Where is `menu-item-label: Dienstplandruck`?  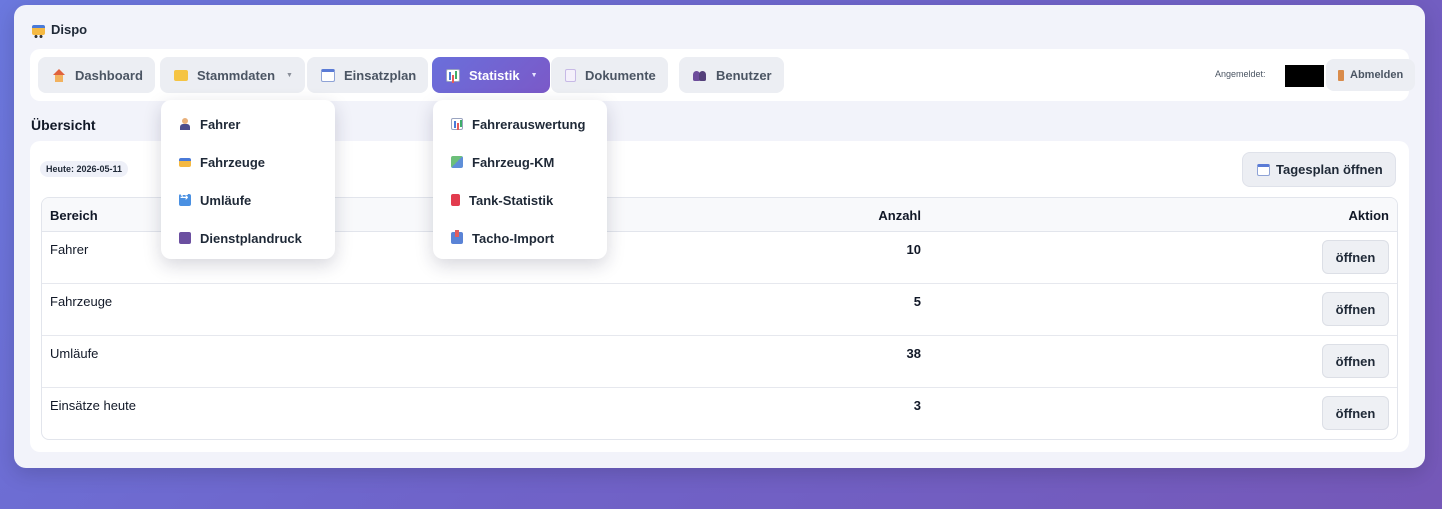 menu-item-label: Dienstplandruck is located at coordinates (251, 238).